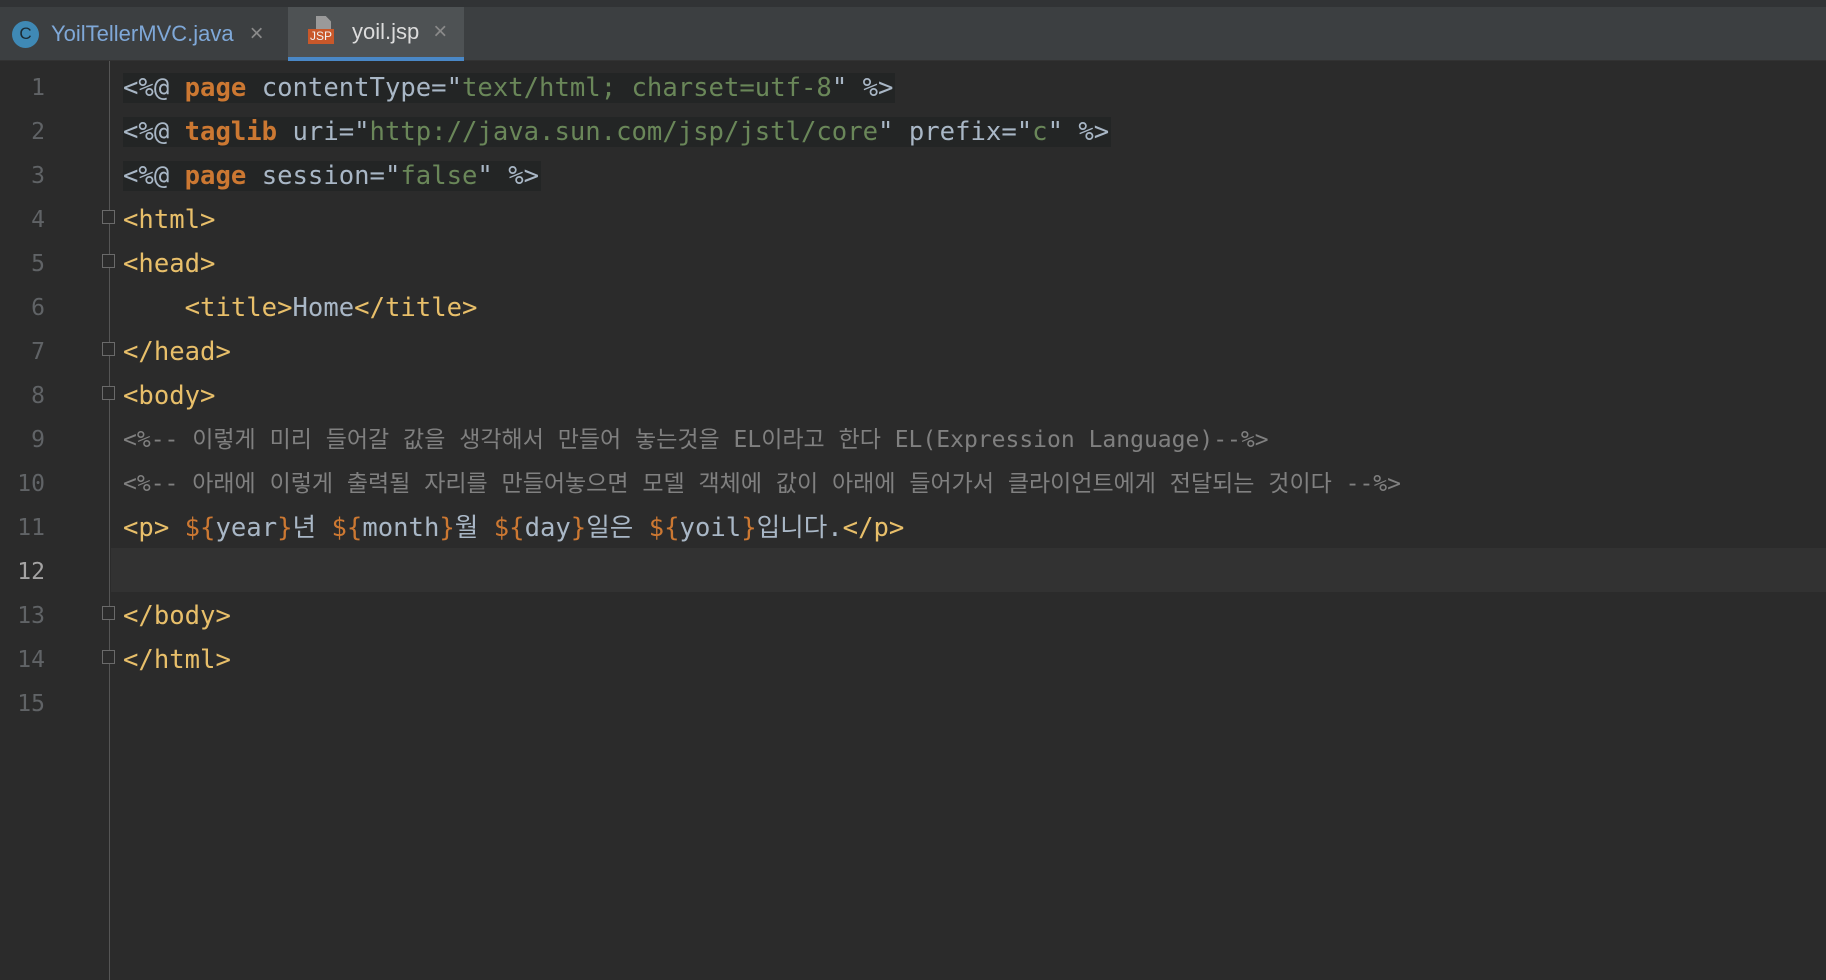 The height and width of the screenshot is (980, 1826). What do you see at coordinates (169, 396) in the screenshot?
I see `code-line-8: <body>` at bounding box center [169, 396].